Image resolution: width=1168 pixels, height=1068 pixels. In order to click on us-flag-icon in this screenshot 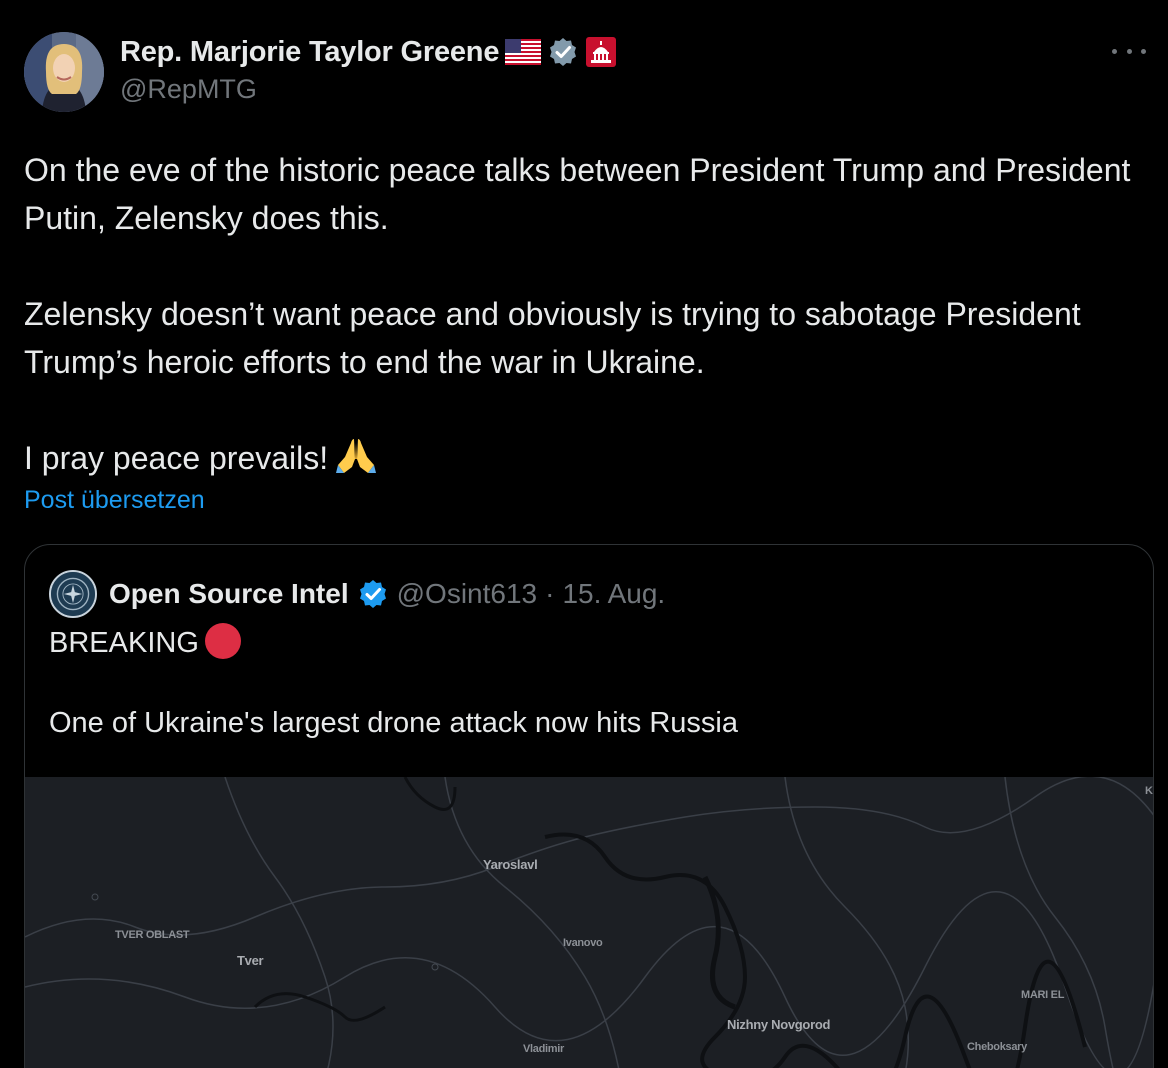, I will do `click(523, 52)`.